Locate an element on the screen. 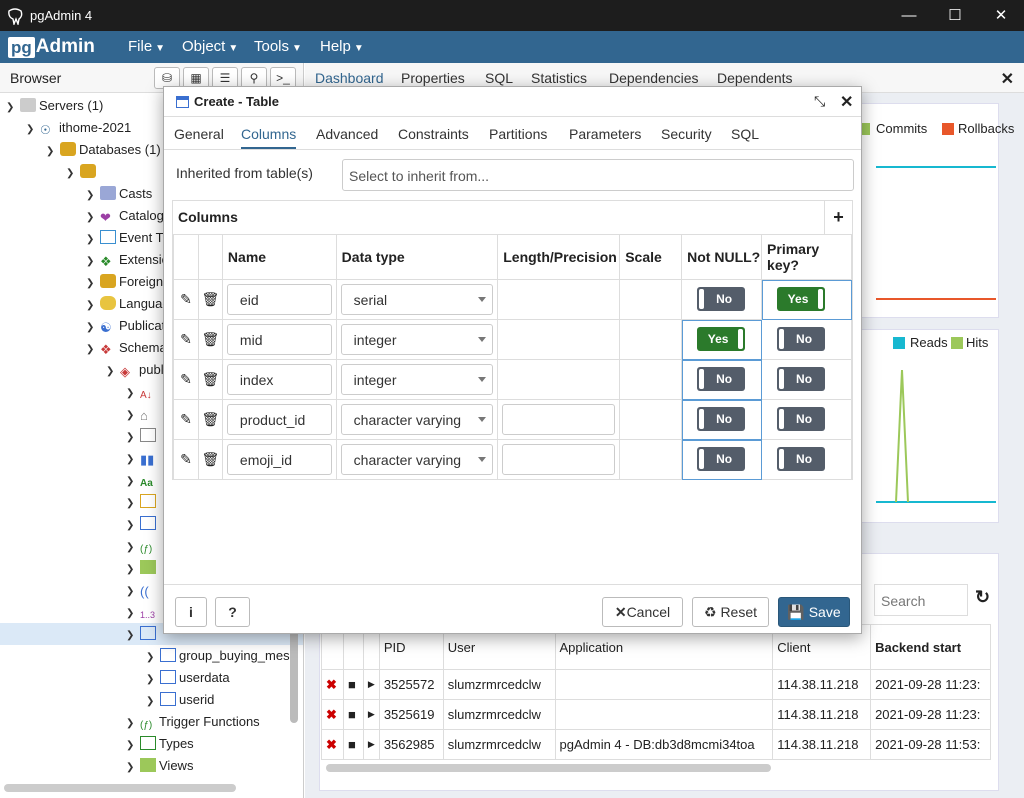 The width and height of the screenshot is (1024, 798). tree-materialized-views: ❯ is located at coordinates (142, 568).